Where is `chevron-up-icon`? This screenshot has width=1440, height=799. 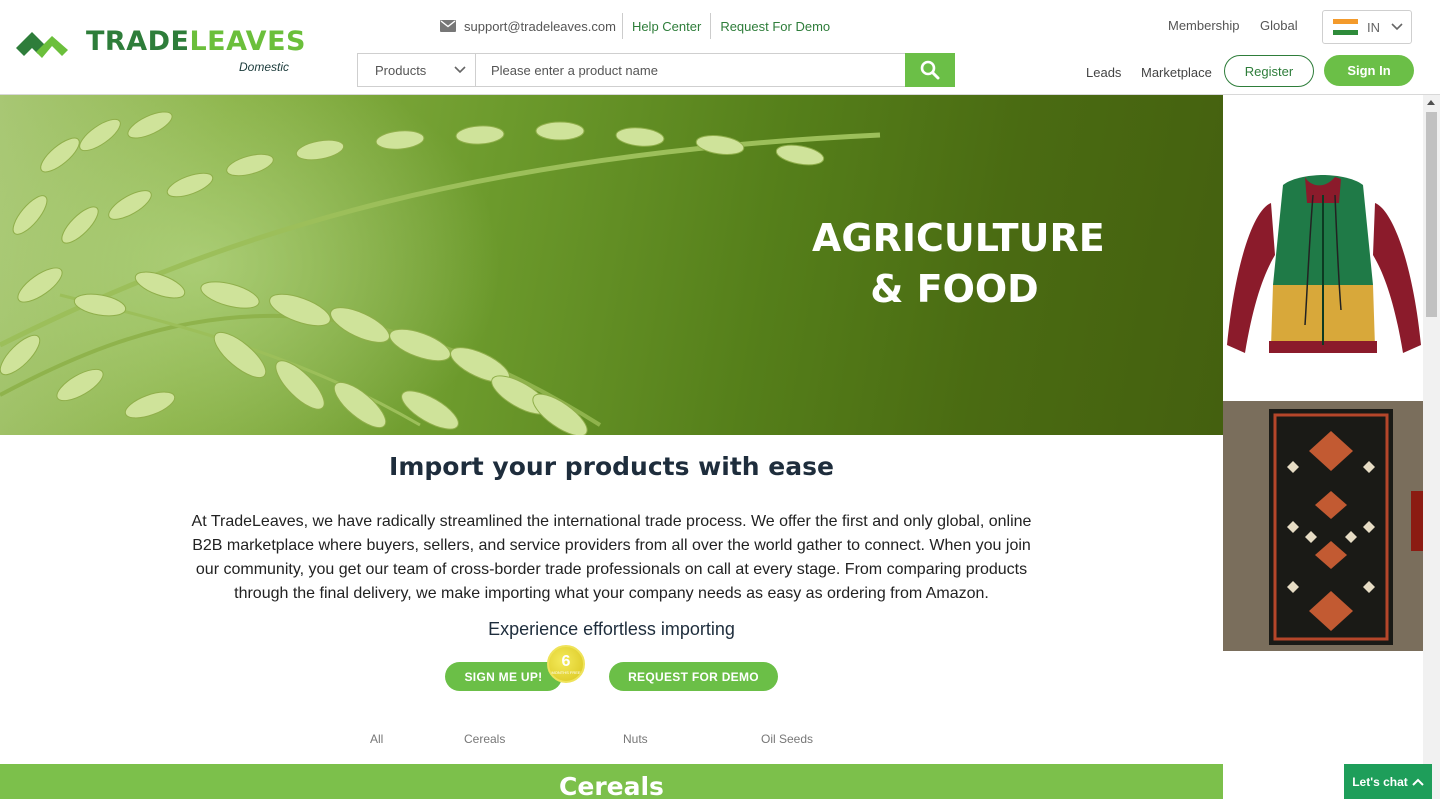 chevron-up-icon is located at coordinates (1418, 782).